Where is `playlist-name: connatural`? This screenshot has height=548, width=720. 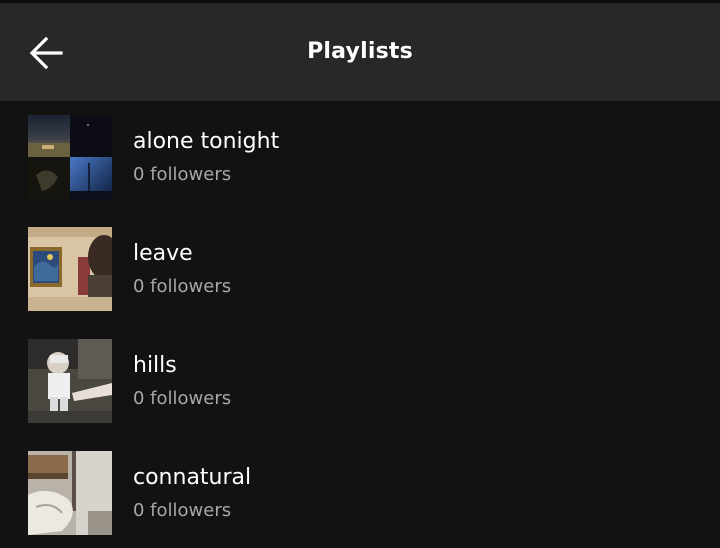
playlist-name: connatural is located at coordinates (192, 477).